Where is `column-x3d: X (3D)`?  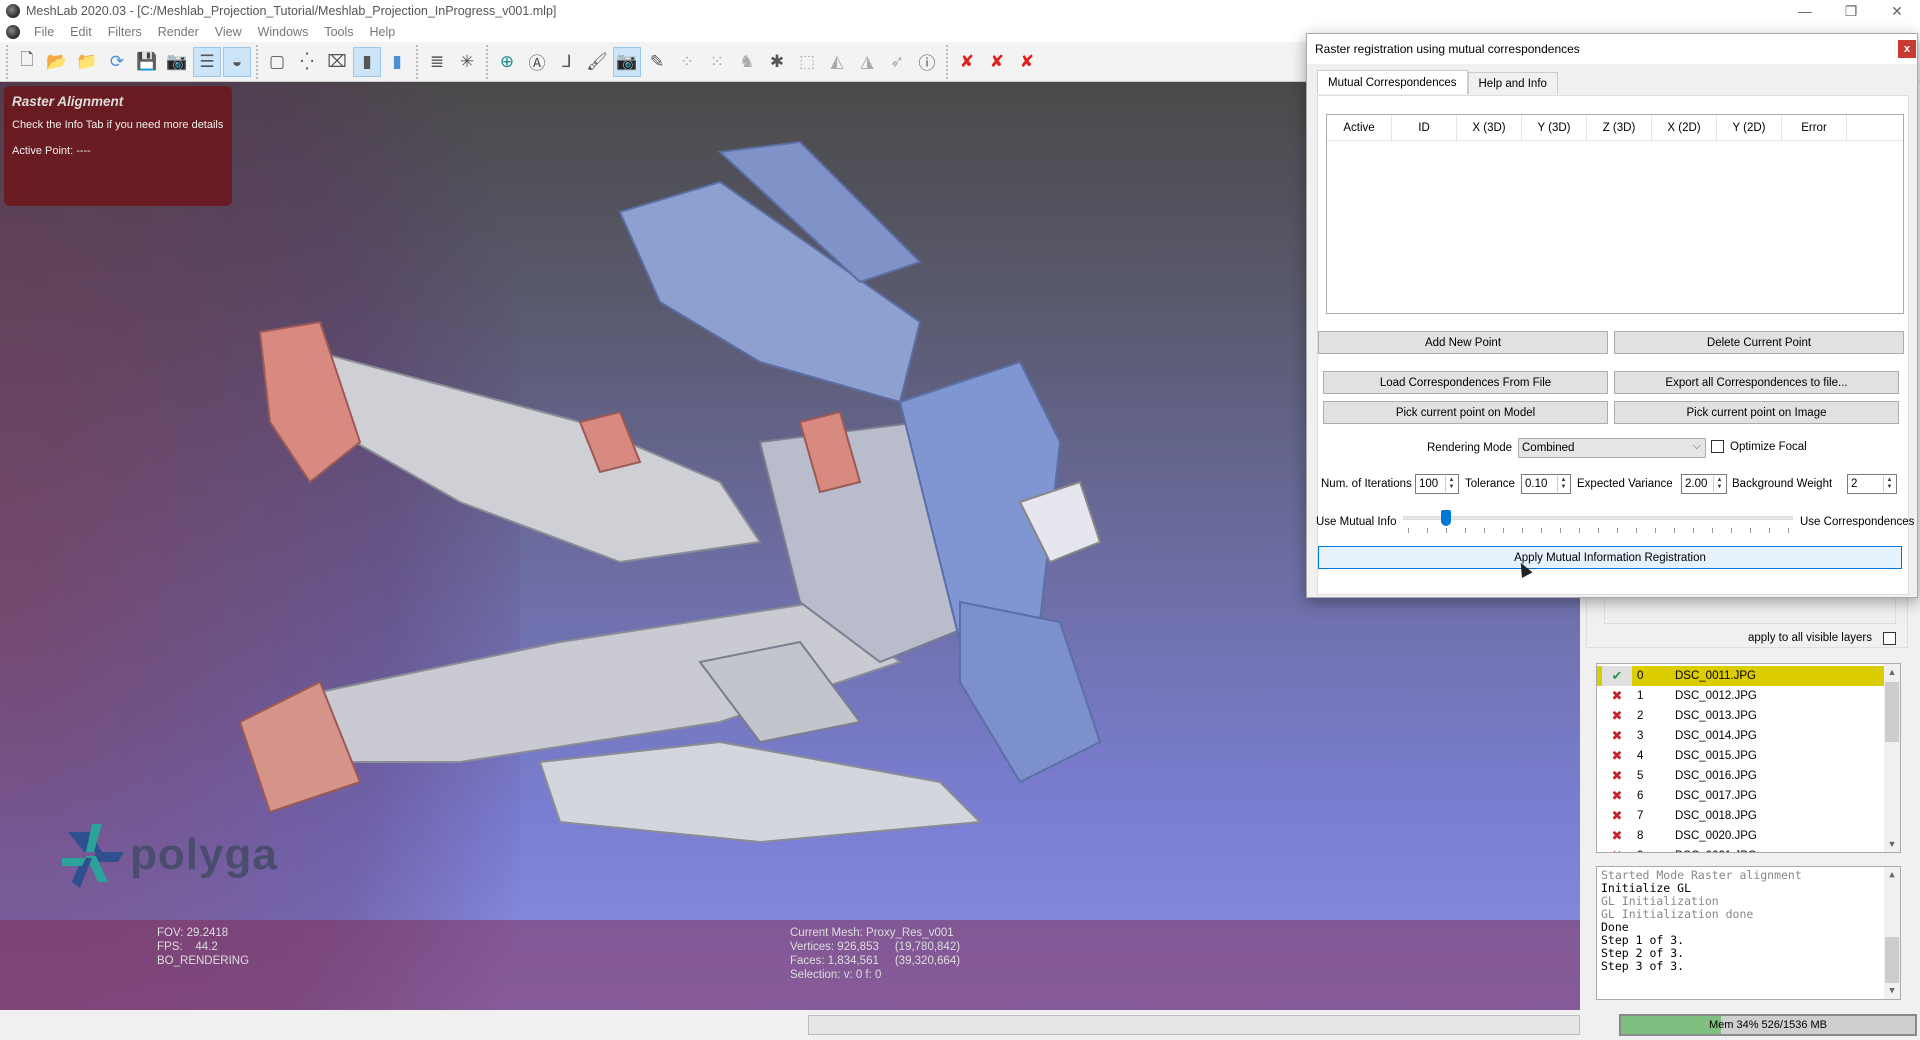 column-x3d: X (3D) is located at coordinates (1489, 127).